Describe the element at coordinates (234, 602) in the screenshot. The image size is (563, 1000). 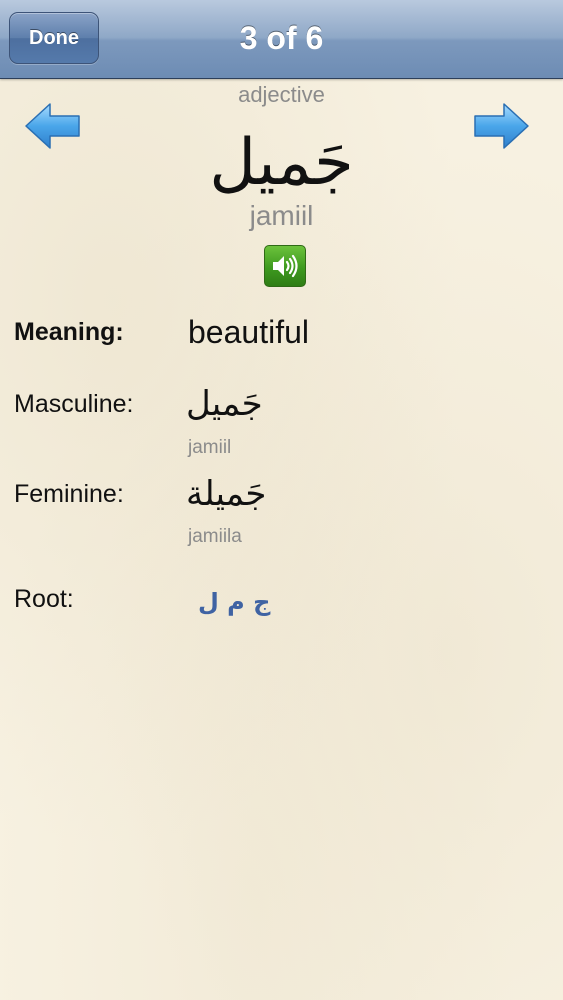
I see `root-value-link: ج م ل` at that location.